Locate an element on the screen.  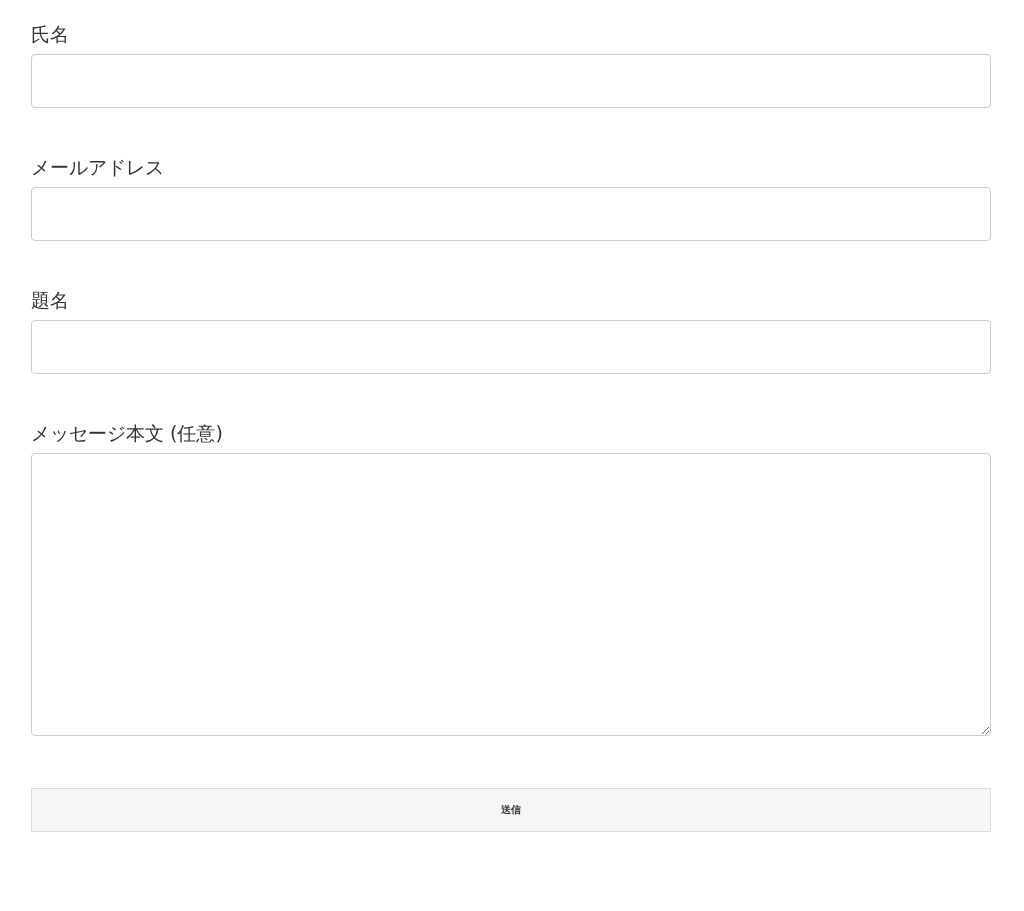
submit-button: 送信 is located at coordinates (511, 810).